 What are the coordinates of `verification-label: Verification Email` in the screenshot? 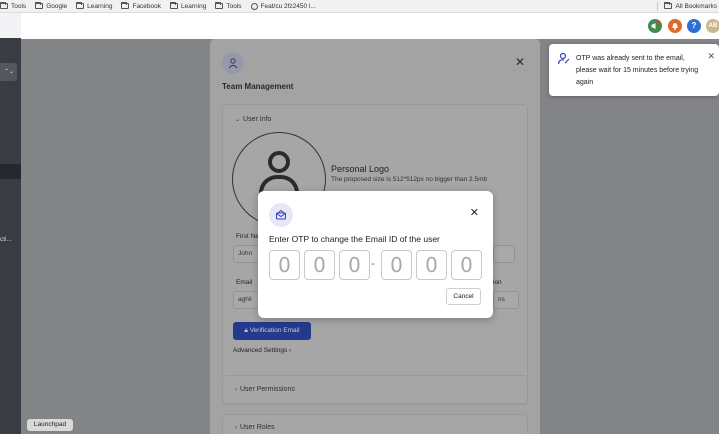 It's located at (274, 330).